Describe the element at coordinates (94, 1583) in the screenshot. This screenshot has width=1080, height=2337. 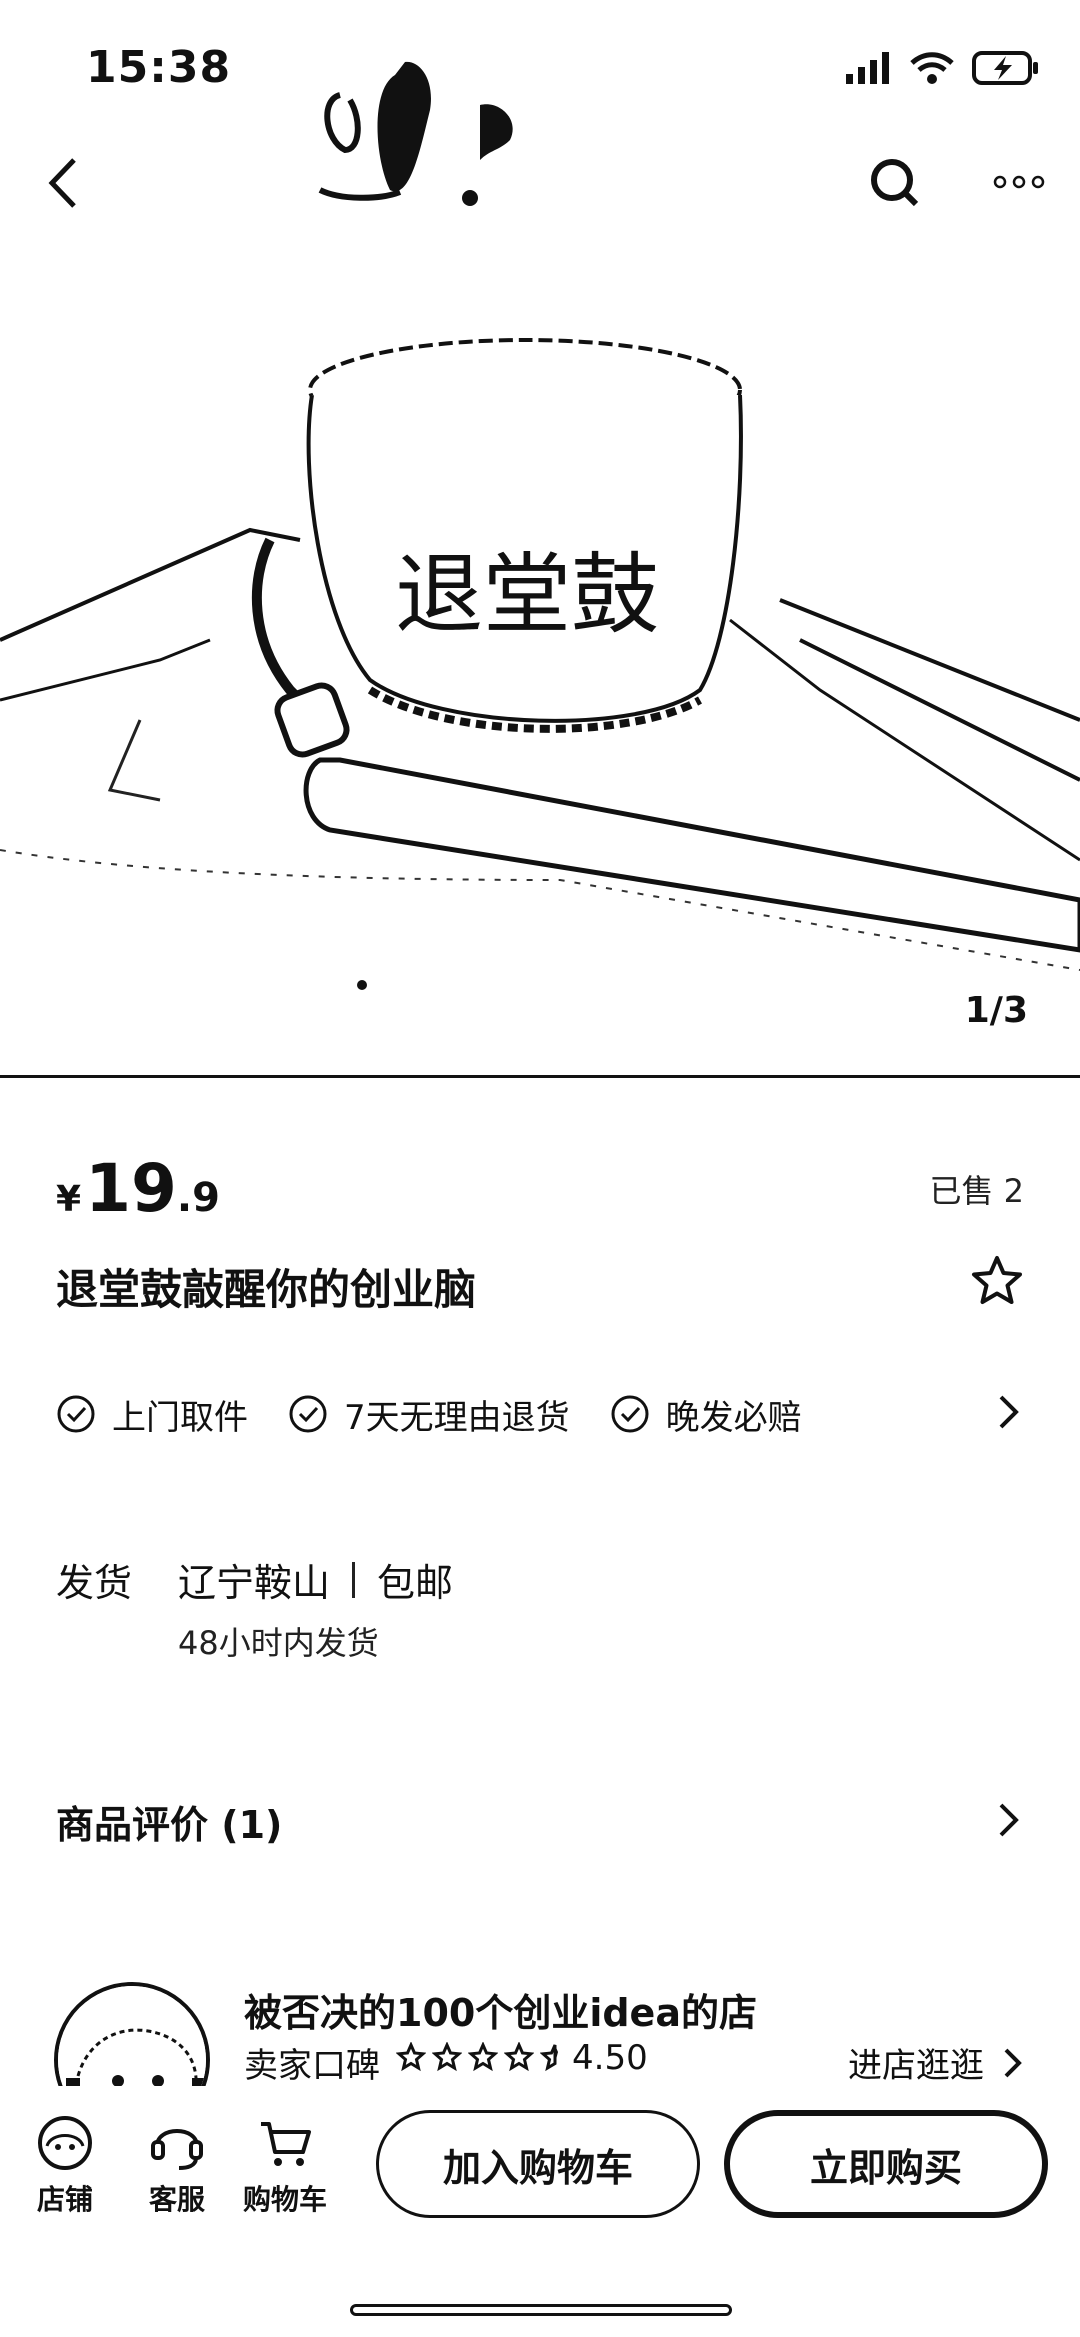
I see `shipping-label: 发货` at that location.